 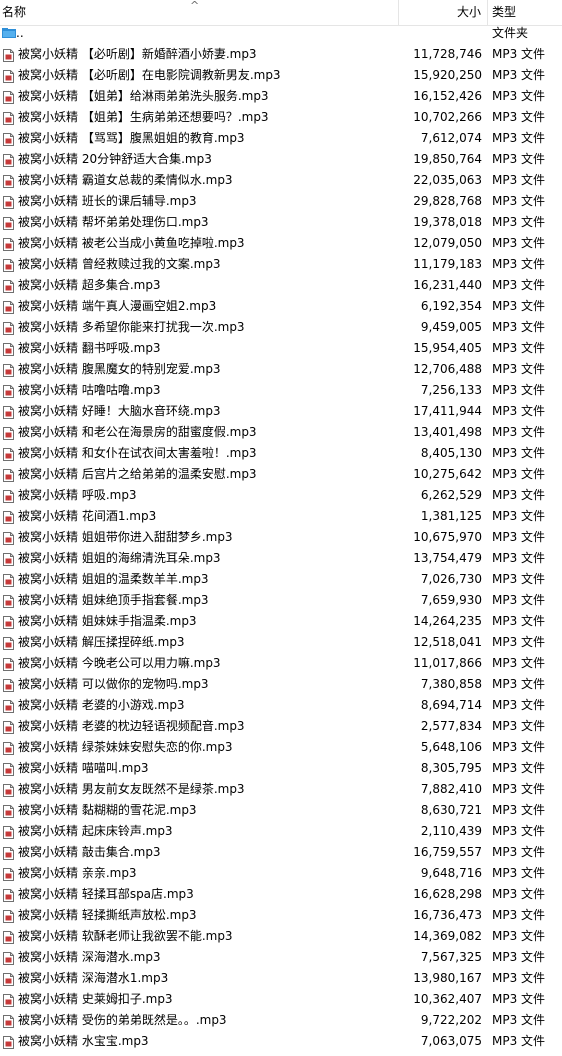 I want to click on file-row: 被窝小妖精 后宫片之给弟弟的温柔安慰.mp3 10,275,642 MP3 文件, so click(x=281, y=474).